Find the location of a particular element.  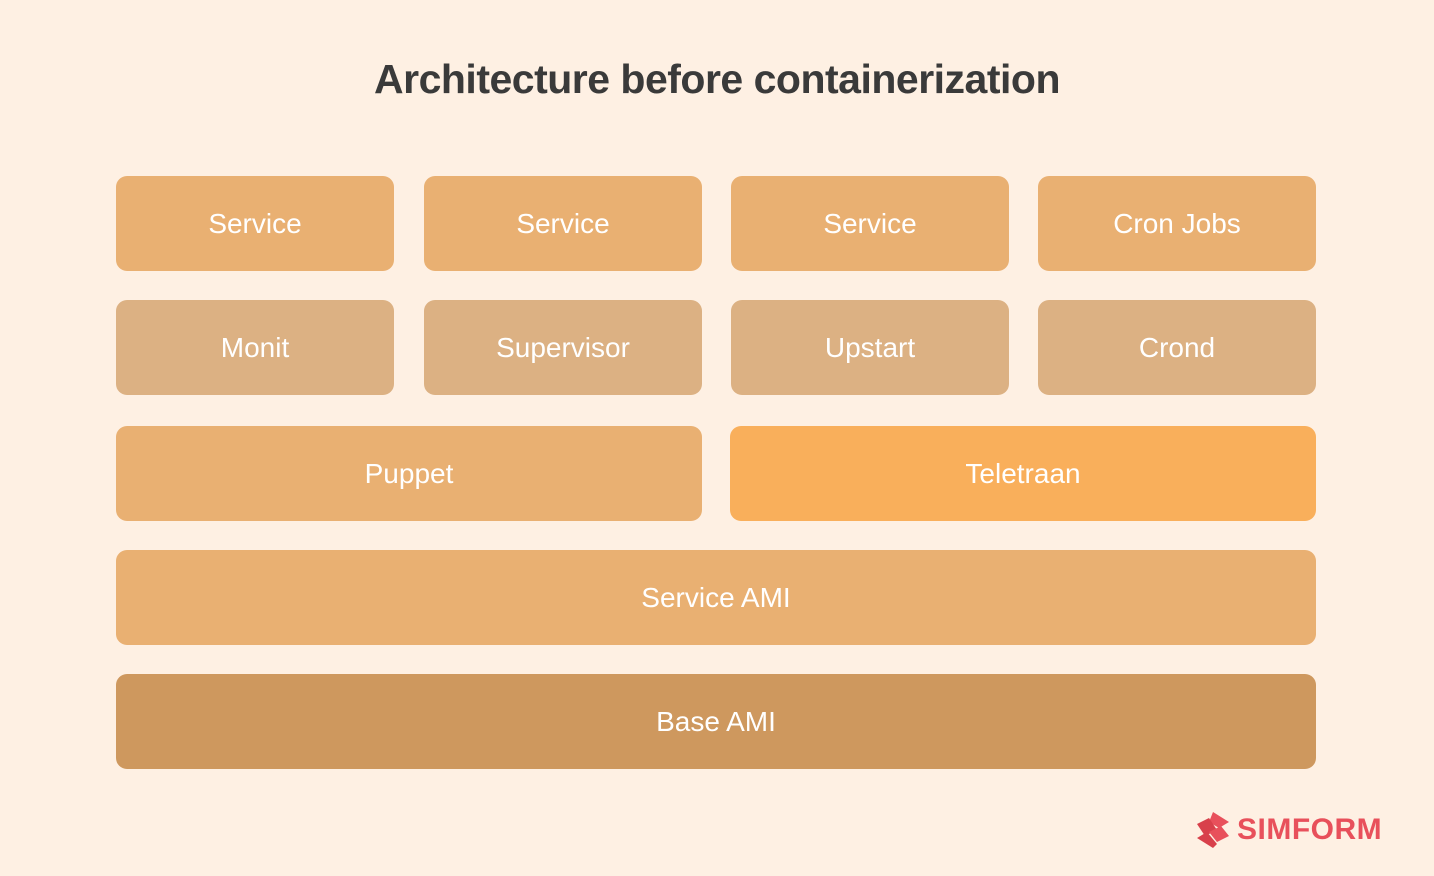

service-box-1: Service is located at coordinates (255, 223).